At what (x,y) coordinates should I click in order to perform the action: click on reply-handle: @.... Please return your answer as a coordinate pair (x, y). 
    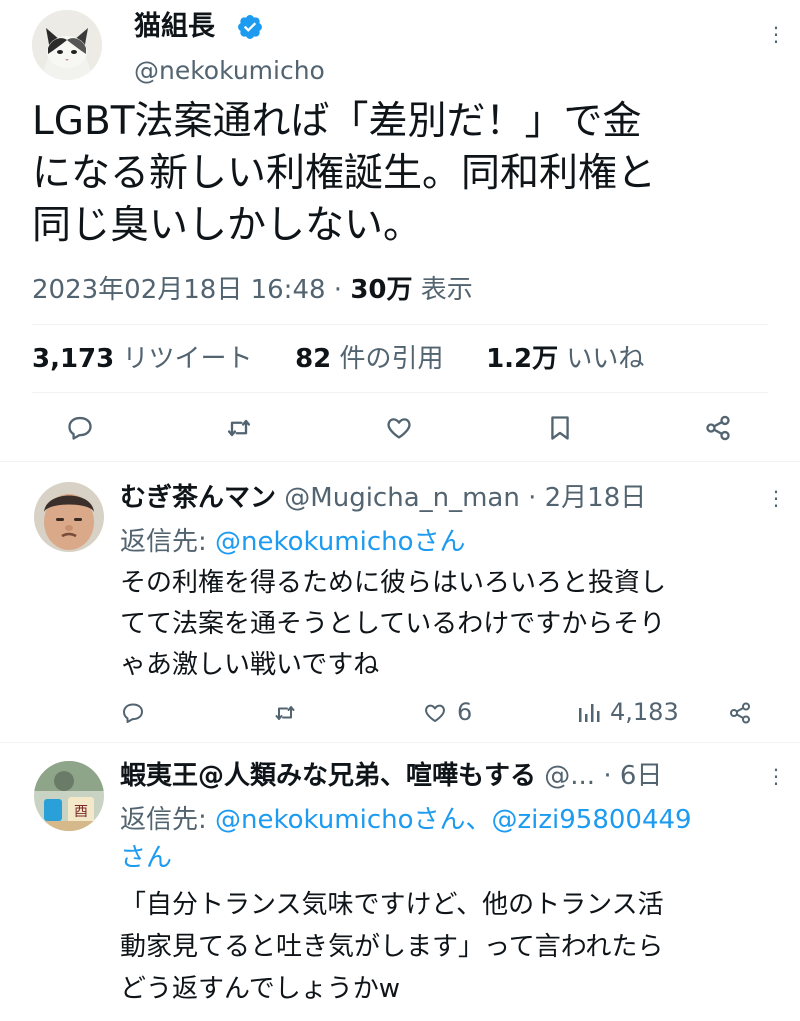
    Looking at the image, I should click on (569, 776).